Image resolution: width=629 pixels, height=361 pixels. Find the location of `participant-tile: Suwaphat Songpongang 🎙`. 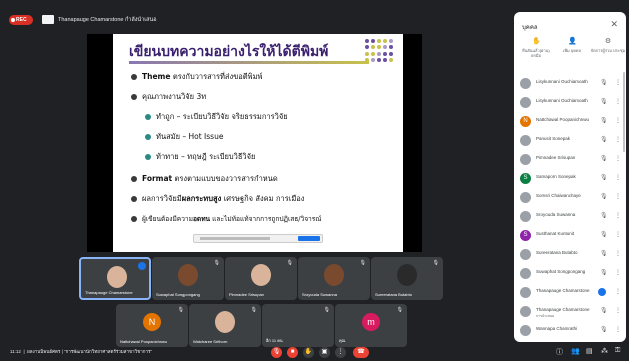

participant-tile: Suwaphat Songpongang 🎙 is located at coordinates (188, 278).